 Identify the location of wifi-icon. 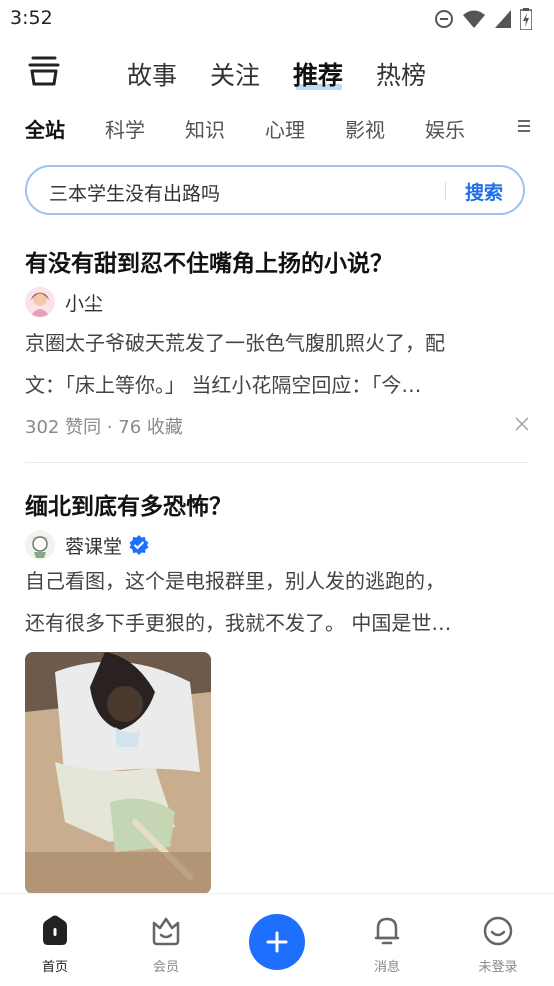
(474, 19).